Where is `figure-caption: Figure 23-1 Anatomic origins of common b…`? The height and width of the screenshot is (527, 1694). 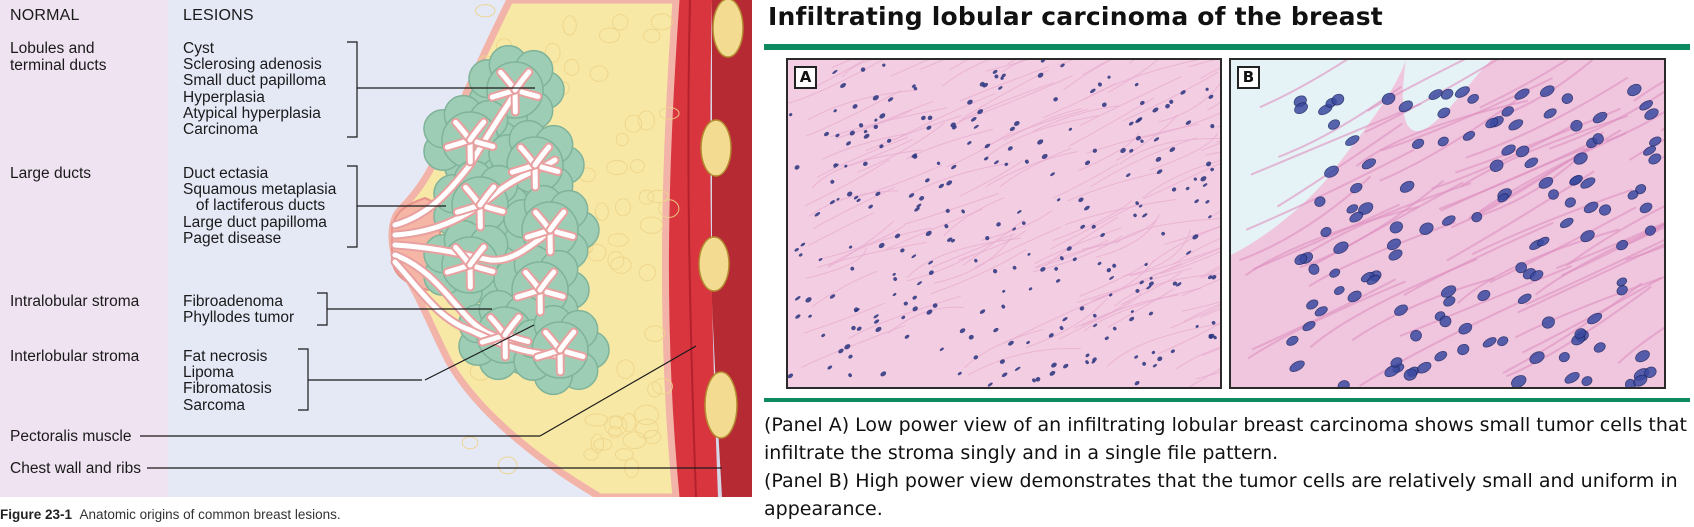 figure-caption: Figure 23-1 Anatomic origins of common b… is located at coordinates (170, 514).